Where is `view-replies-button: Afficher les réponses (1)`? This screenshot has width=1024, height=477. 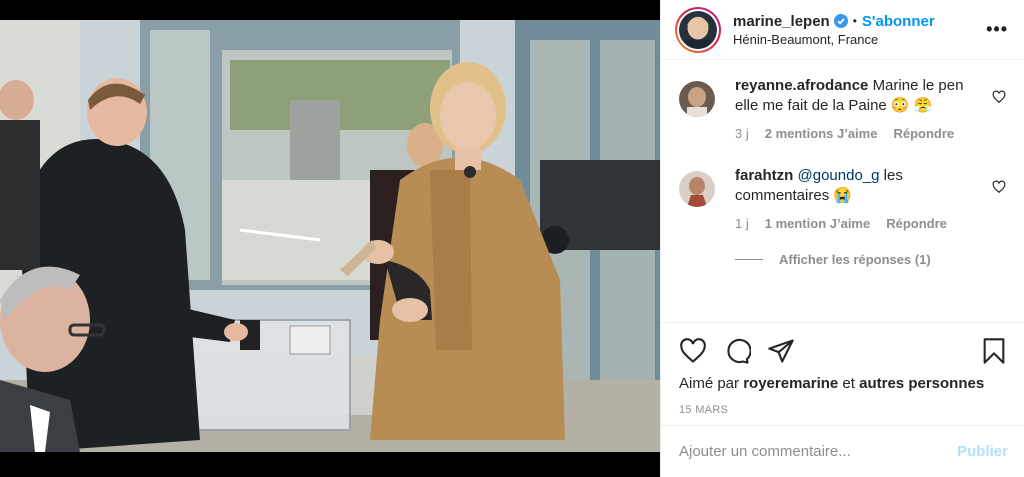
view-replies-button: Afficher les réponses (1) is located at coordinates (871, 259).